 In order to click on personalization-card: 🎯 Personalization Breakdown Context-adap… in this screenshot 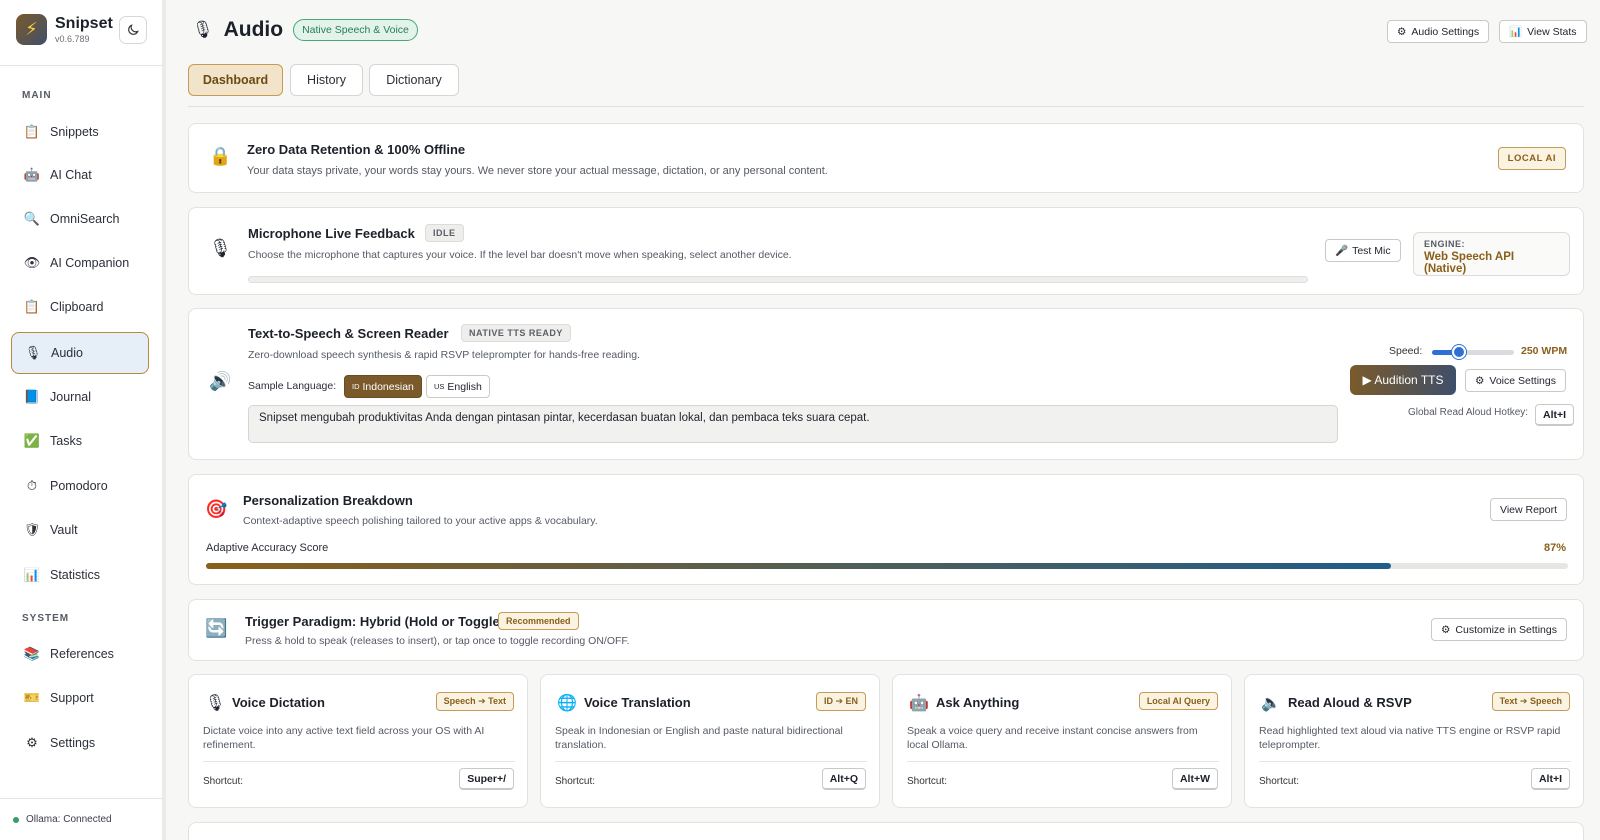, I will do `click(886, 529)`.